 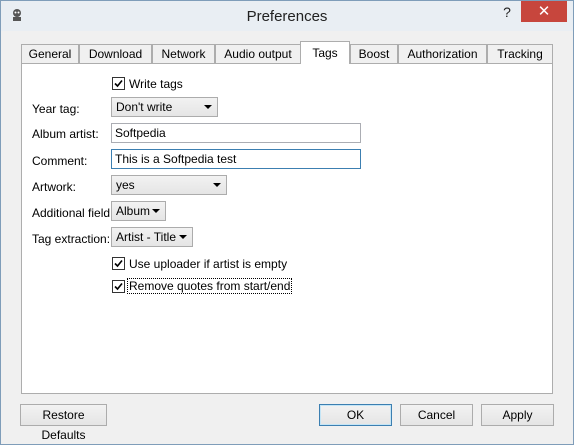 What do you see at coordinates (144, 107) in the screenshot?
I see `year-tag-value: Don't write` at bounding box center [144, 107].